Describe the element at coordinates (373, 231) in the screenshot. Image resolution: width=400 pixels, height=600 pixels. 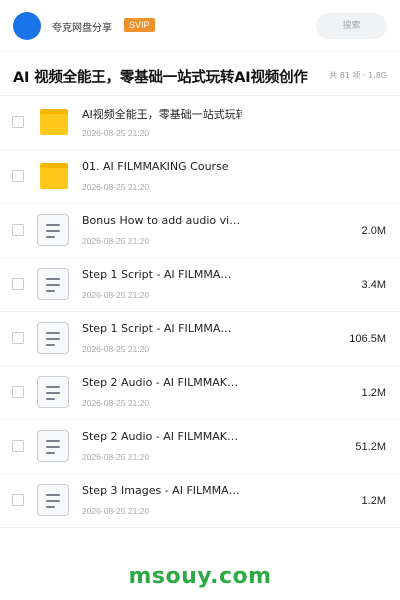
I see `file-size: 2.0M` at that location.